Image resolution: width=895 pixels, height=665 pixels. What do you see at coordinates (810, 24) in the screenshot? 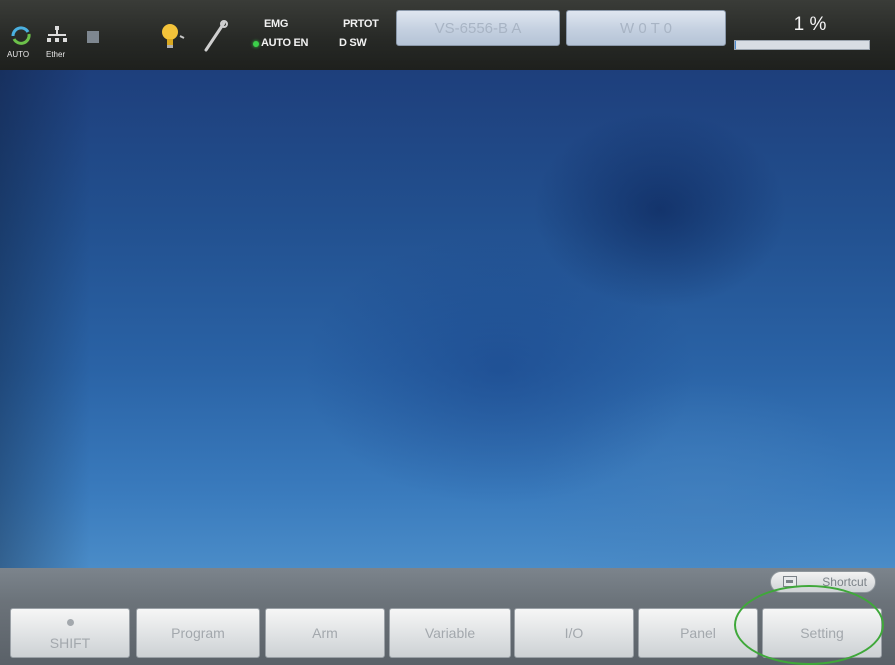
I see `speed-value: 1 %` at bounding box center [810, 24].